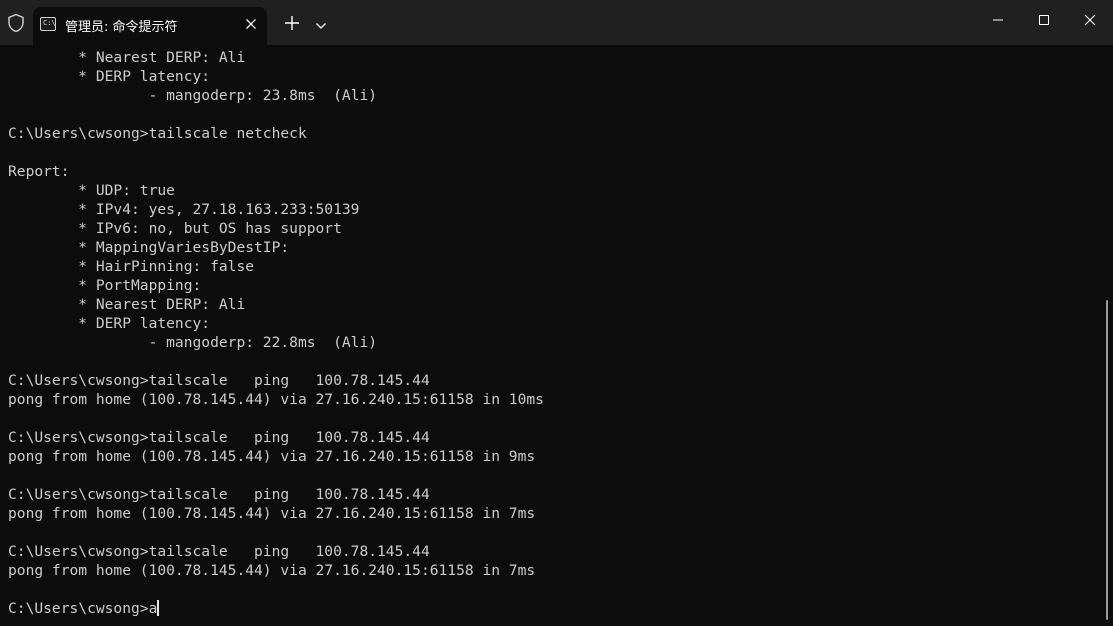  I want to click on close-button, so click(1090, 20).